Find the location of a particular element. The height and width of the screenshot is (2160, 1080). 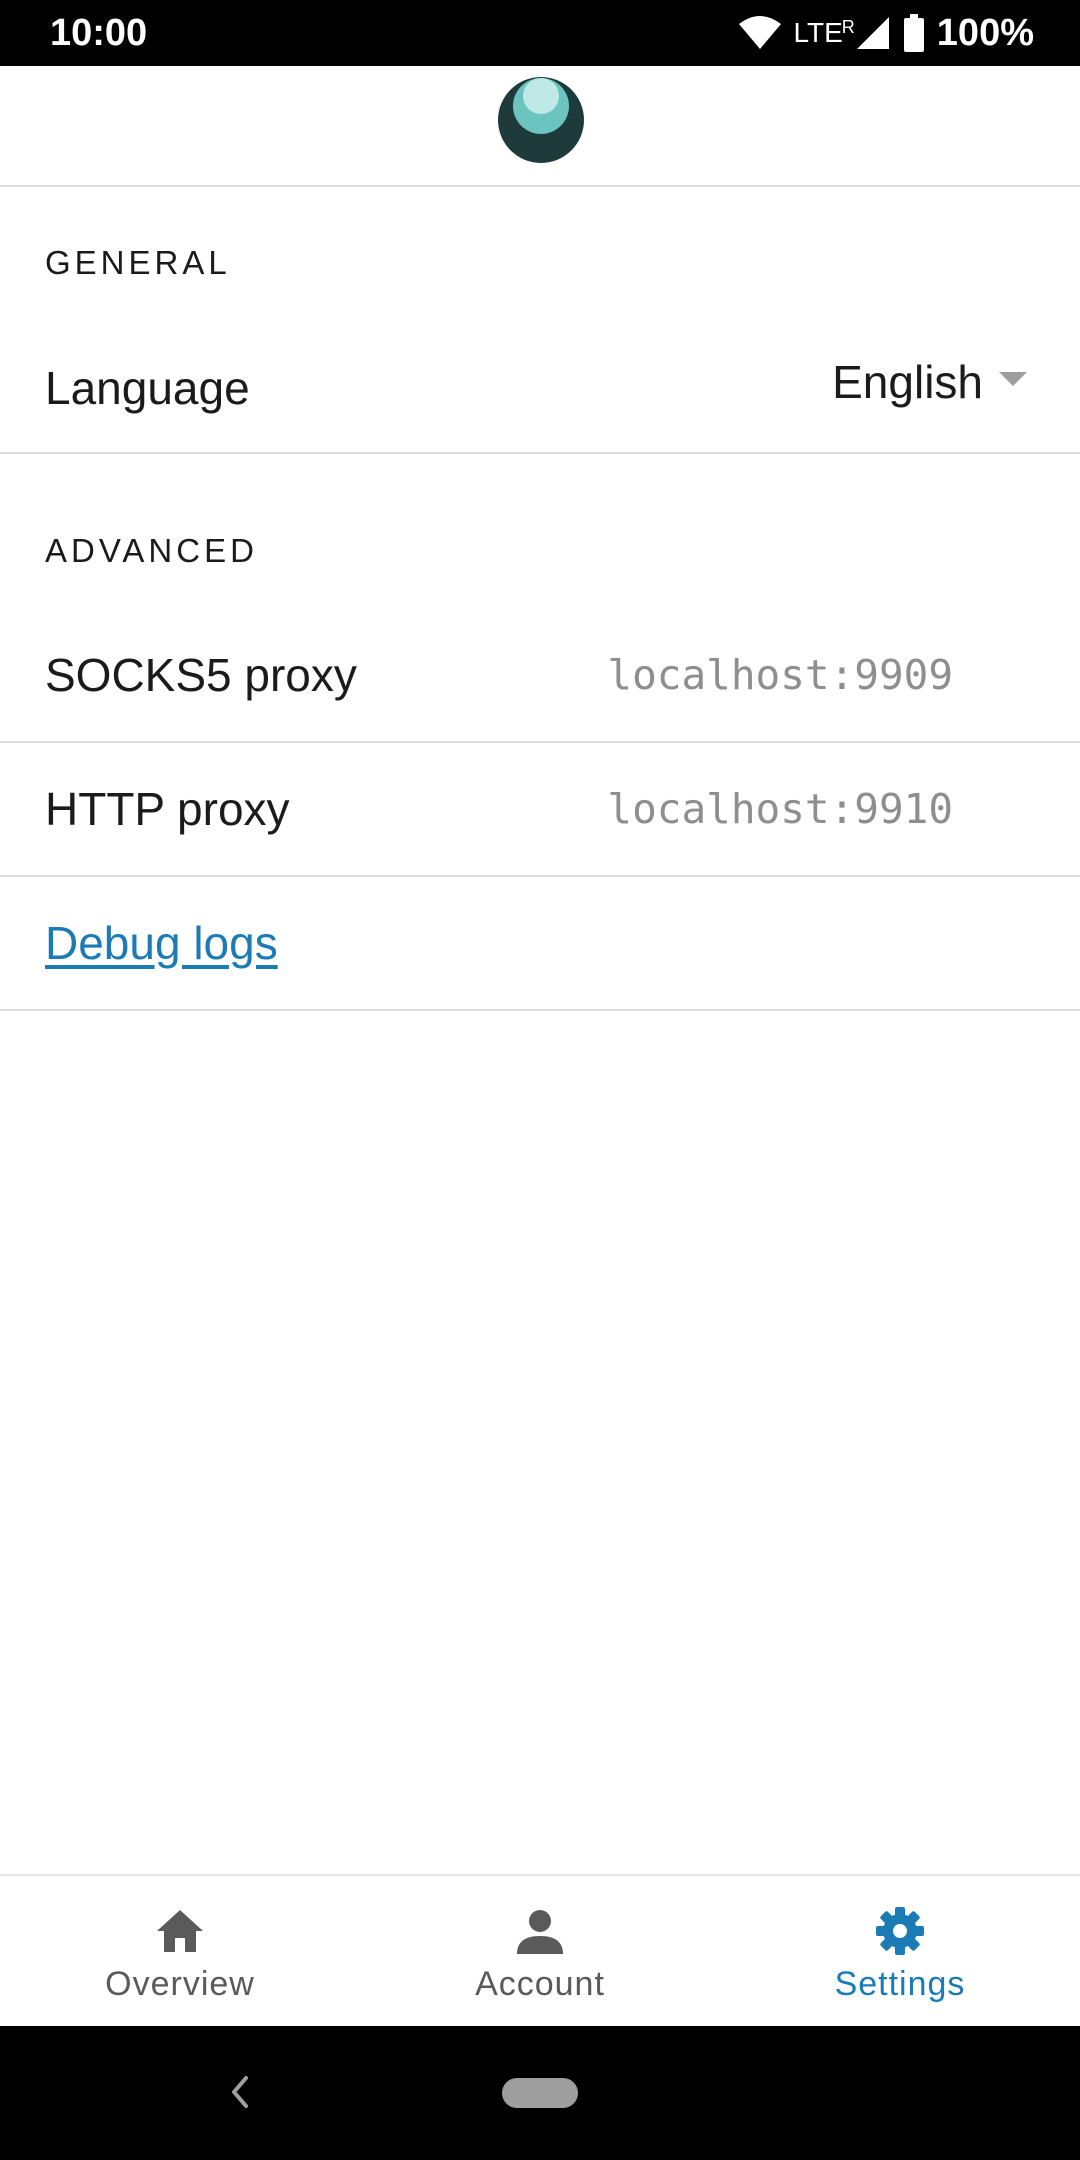

http-proxy-row: HTTP proxy localhost:9910 is located at coordinates (540, 810).